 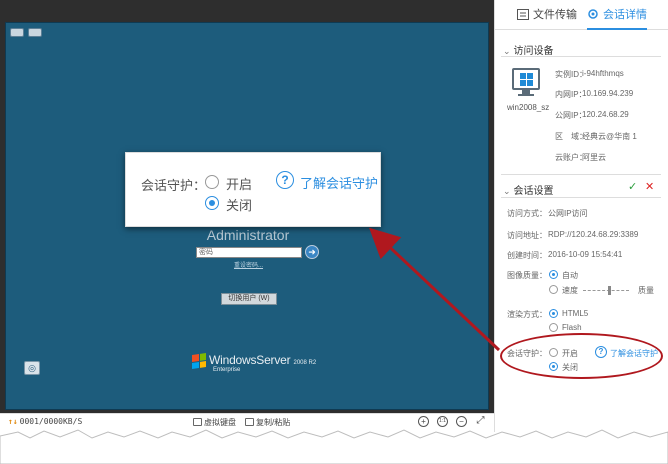 I want to click on annotation-arrow, so click(x=435, y=289).